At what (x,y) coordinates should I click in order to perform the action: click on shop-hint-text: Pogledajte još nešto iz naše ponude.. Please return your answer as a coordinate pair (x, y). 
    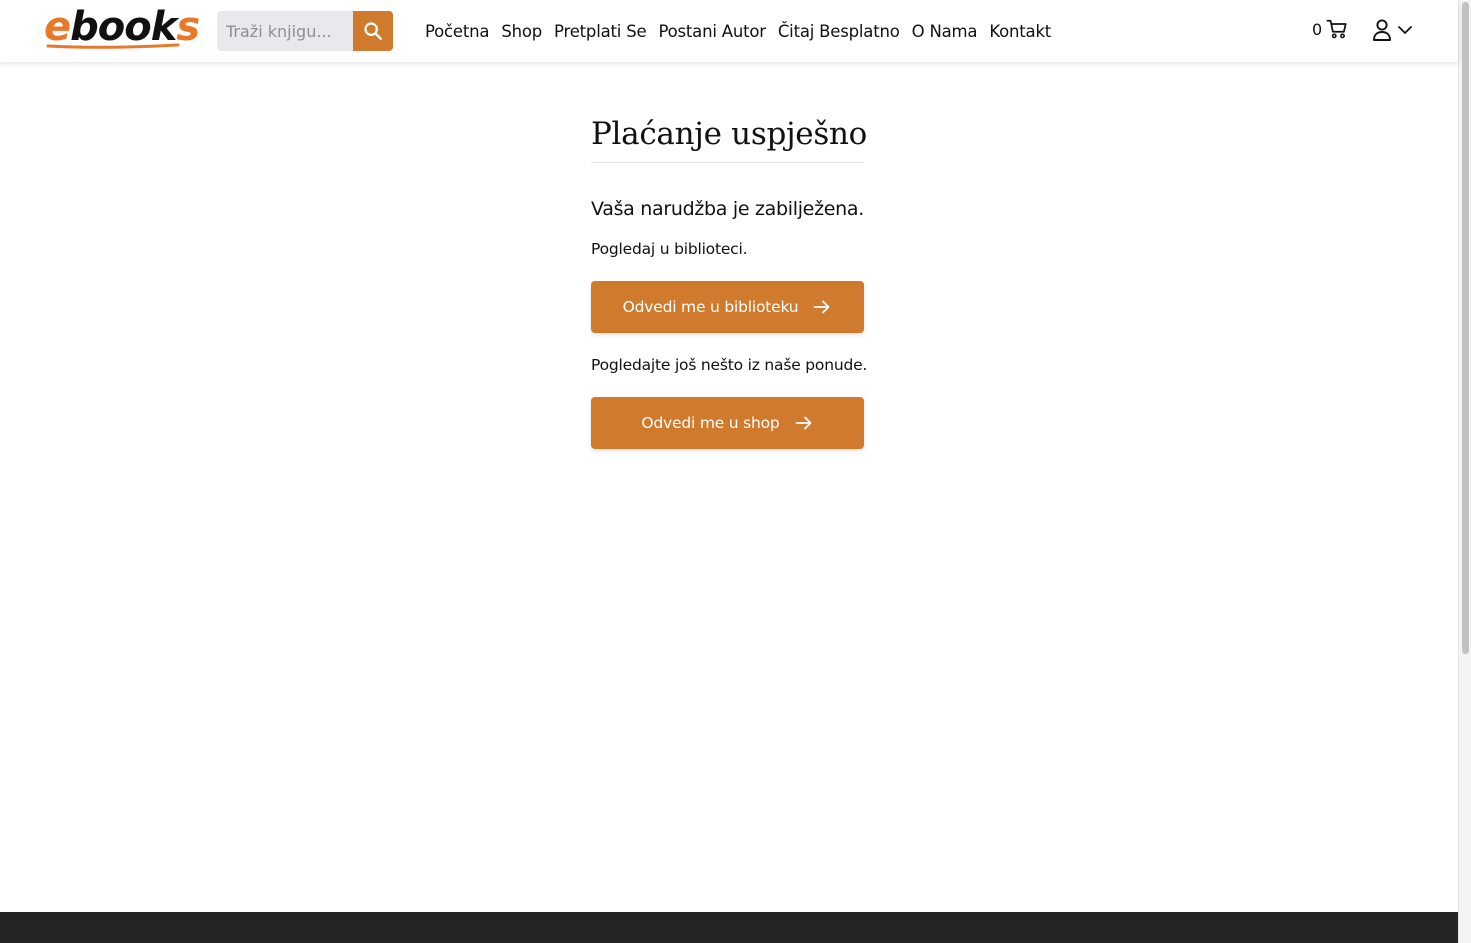
    Looking at the image, I should click on (729, 365).